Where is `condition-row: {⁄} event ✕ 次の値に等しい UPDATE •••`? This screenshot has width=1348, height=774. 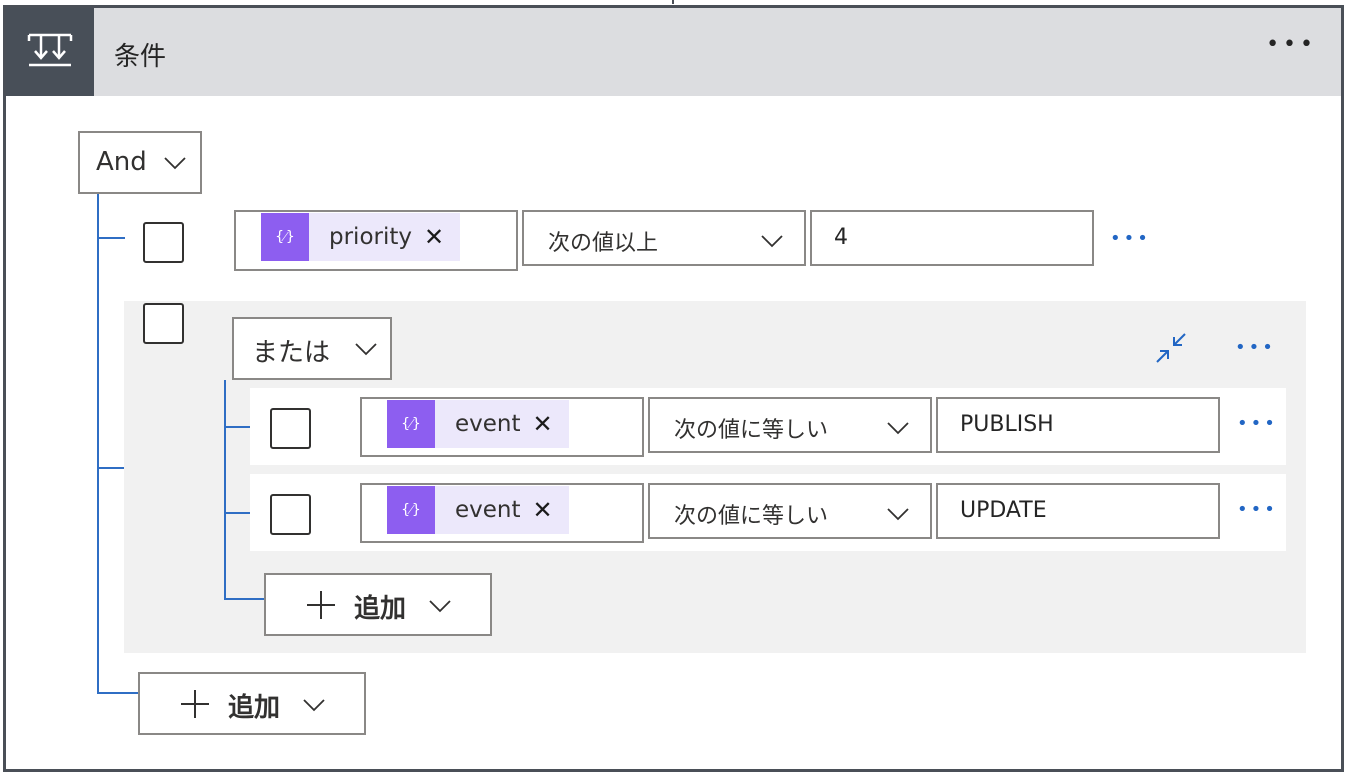 condition-row: {⁄} event ✕ 次の値に等しい UPDATE ••• is located at coordinates (768, 512).